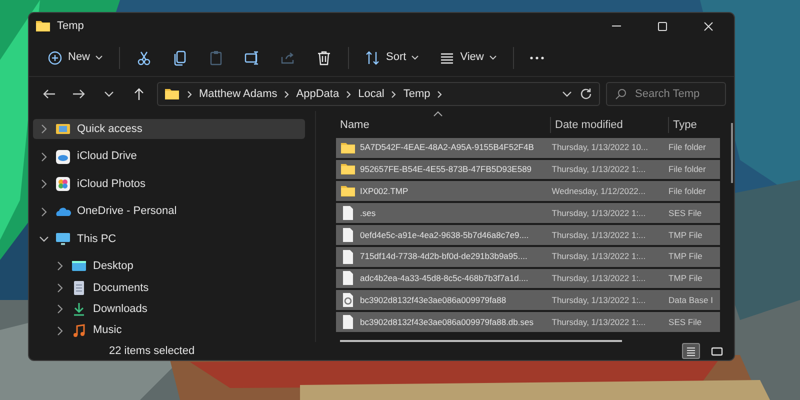  What do you see at coordinates (169, 239) in the screenshot?
I see `sidebar-item: This PC` at bounding box center [169, 239].